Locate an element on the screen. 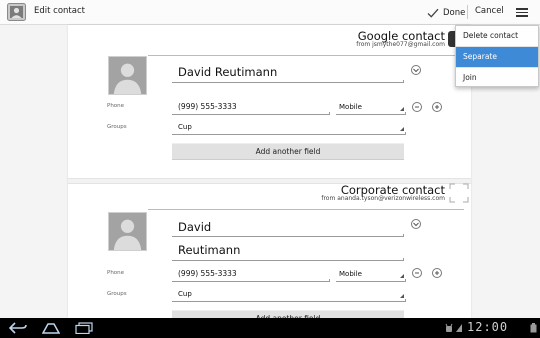 This screenshot has width=540, height=338. family-name-field: Reutimann is located at coordinates (209, 250).